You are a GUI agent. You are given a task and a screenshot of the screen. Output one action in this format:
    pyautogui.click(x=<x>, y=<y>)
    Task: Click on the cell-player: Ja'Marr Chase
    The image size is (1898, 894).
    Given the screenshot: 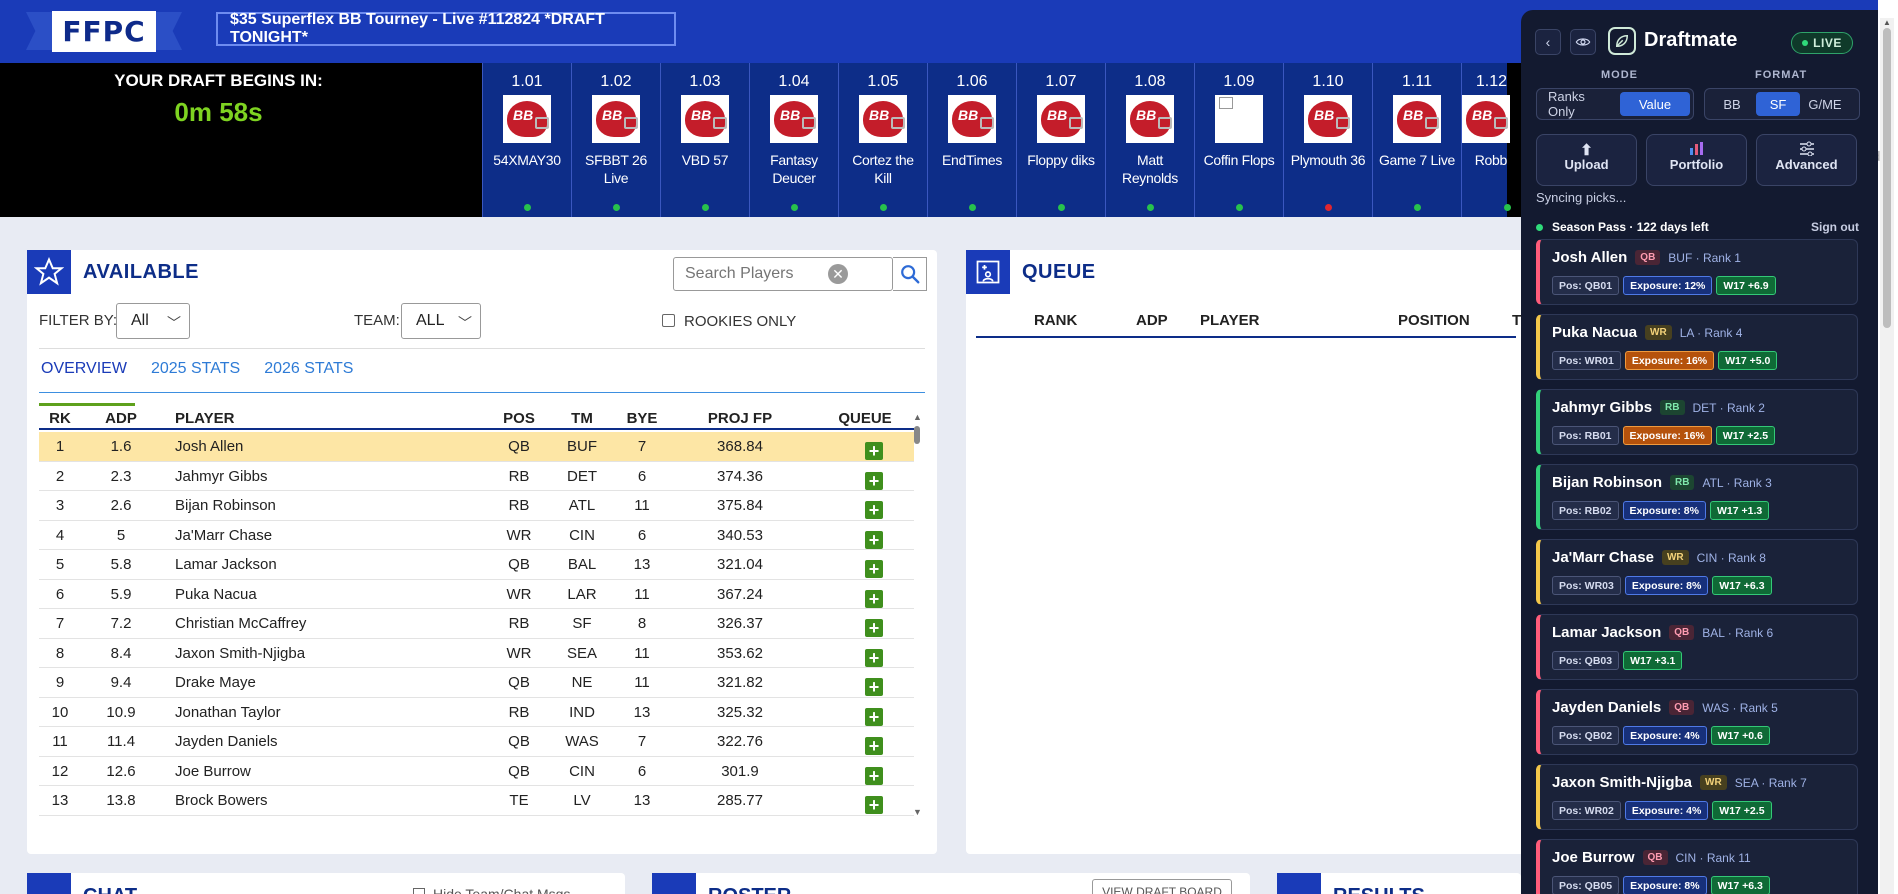 What is the action you would take?
    pyautogui.click(x=223, y=535)
    